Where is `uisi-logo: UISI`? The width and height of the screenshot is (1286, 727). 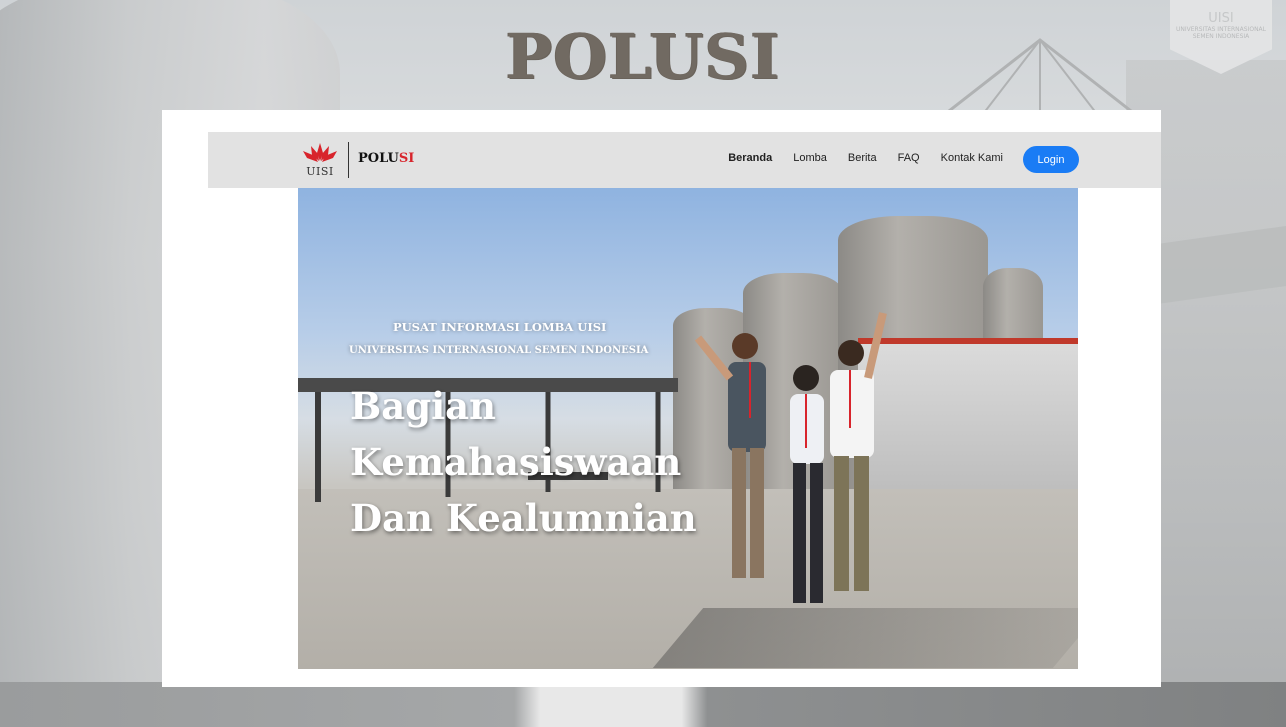
uisi-logo: UISI is located at coordinates (320, 161).